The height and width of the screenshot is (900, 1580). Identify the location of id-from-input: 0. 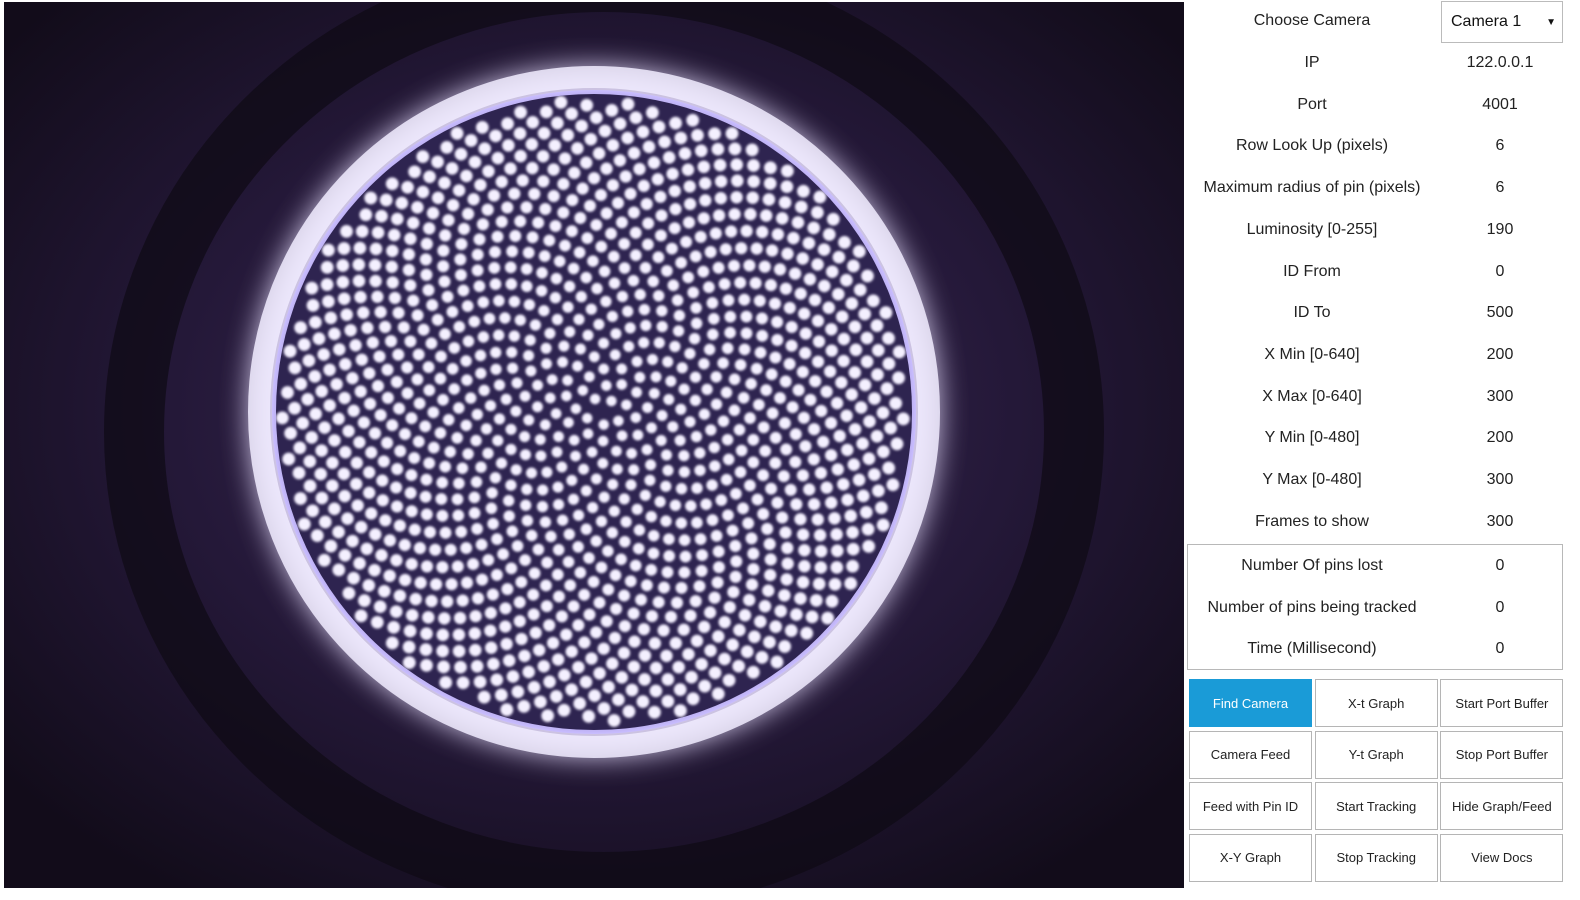
(1500, 272).